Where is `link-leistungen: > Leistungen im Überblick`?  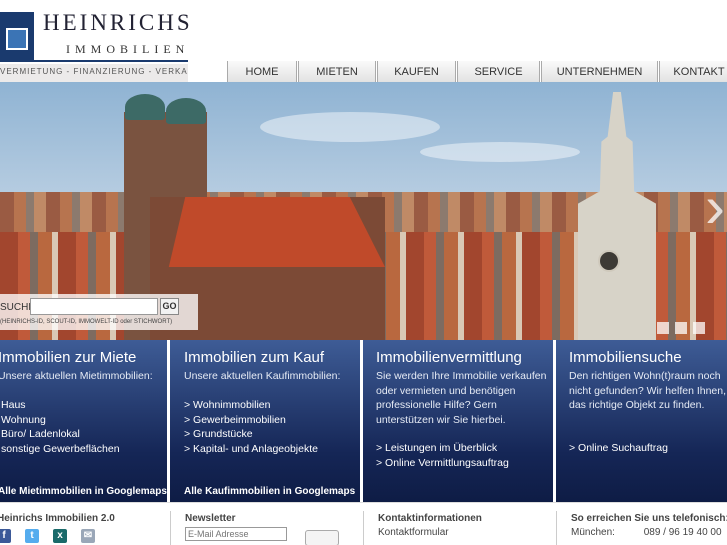 link-leistungen: > Leistungen im Überblick is located at coordinates (442, 448).